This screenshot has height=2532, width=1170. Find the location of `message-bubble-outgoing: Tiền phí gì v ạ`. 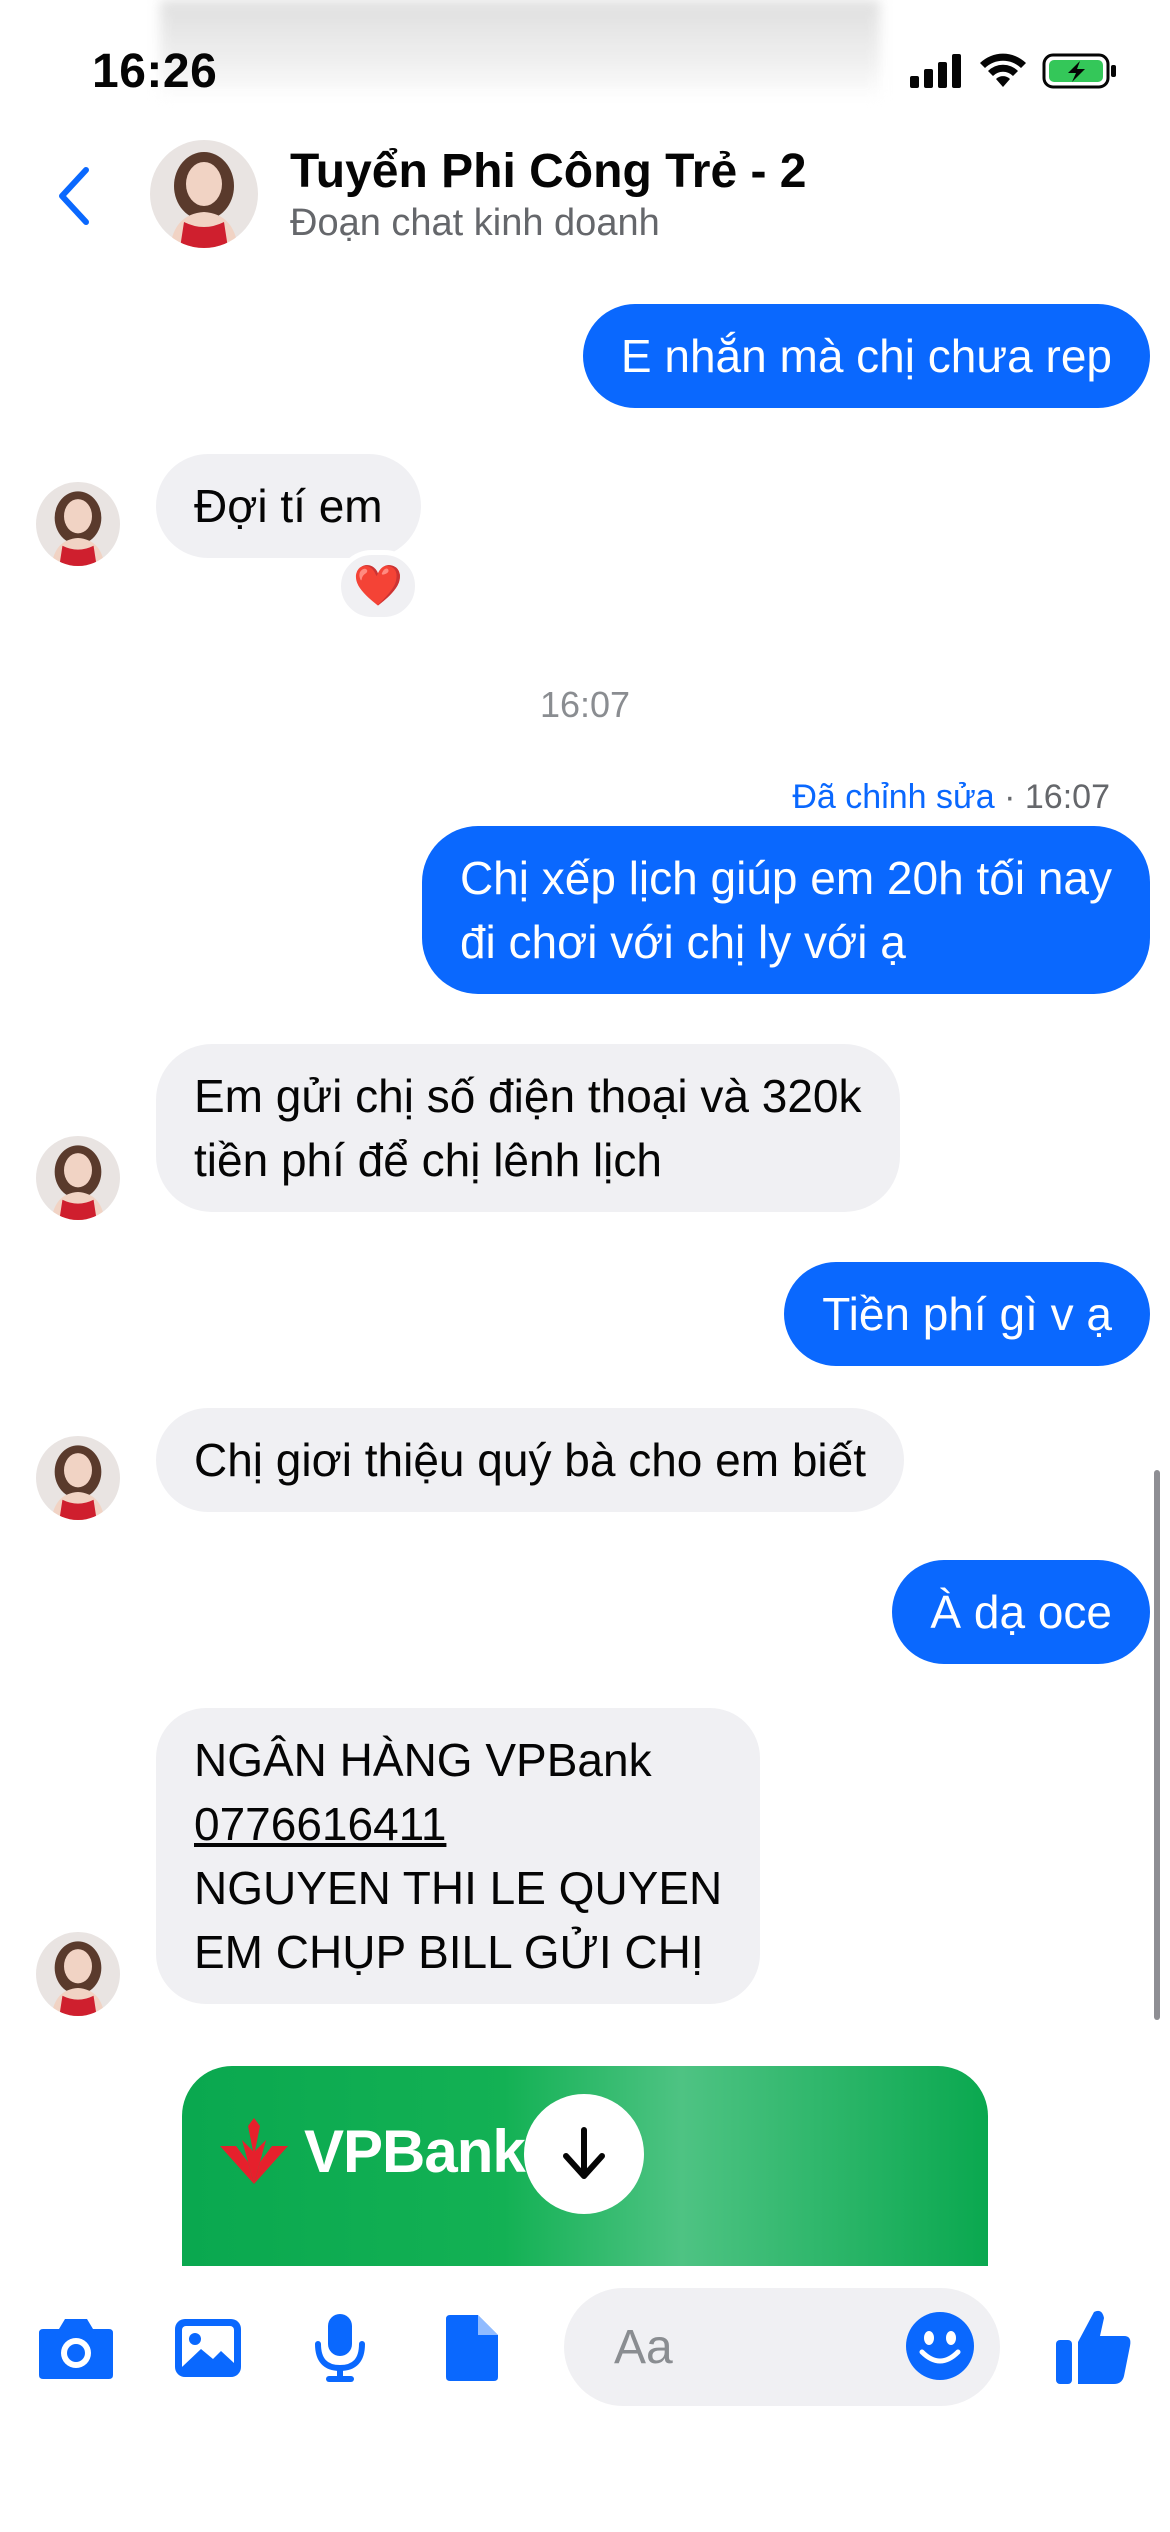

message-bubble-outgoing: Tiền phí gì v ạ is located at coordinates (967, 1314).